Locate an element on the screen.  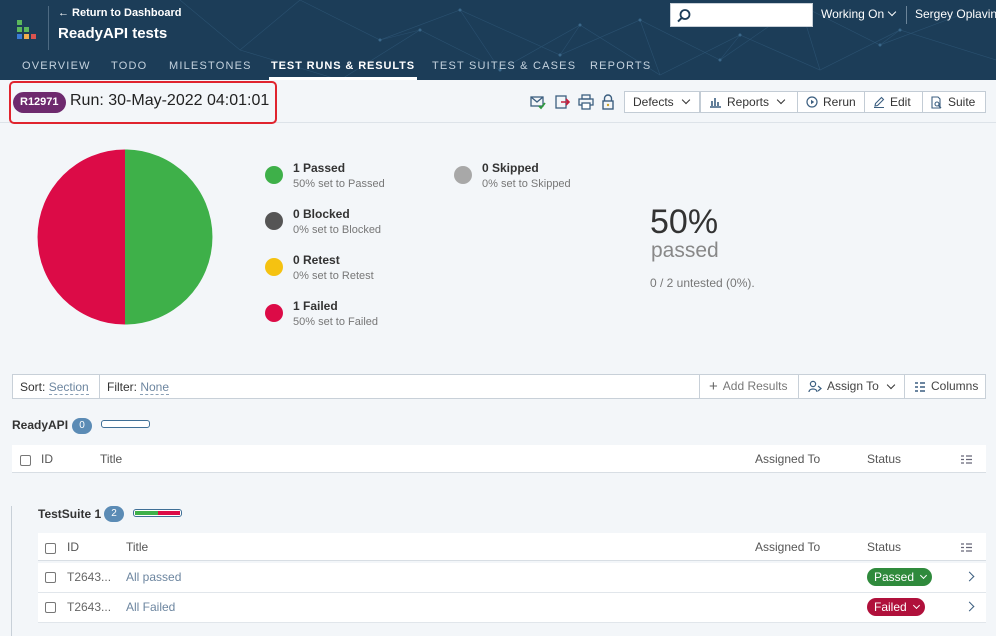
section-title-testsuite-1: TestSuite 1 is located at coordinates (69, 514).